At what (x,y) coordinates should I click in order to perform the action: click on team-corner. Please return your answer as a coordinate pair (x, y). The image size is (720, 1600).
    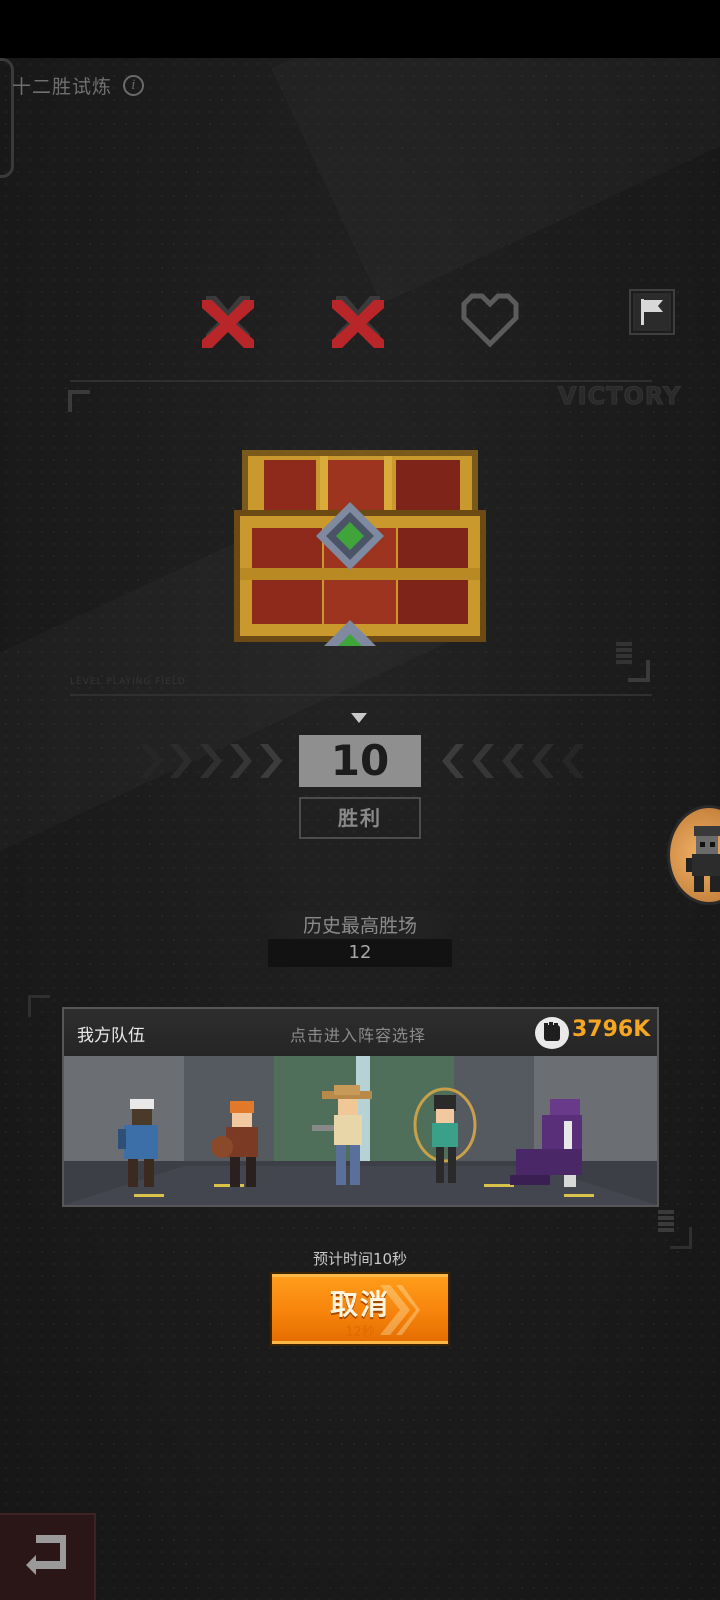
    Looking at the image, I should click on (39, 1006).